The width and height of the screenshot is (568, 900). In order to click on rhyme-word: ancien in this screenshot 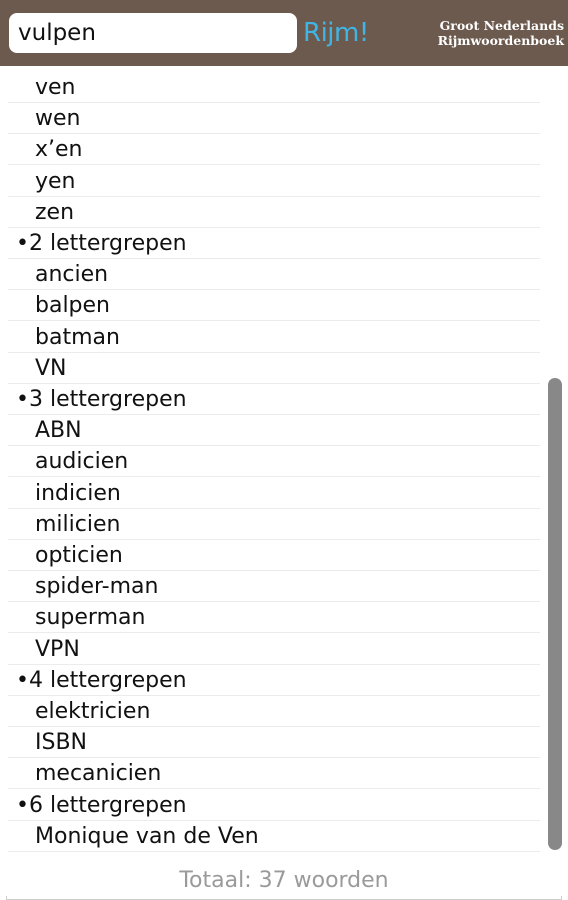, I will do `click(72, 275)`.